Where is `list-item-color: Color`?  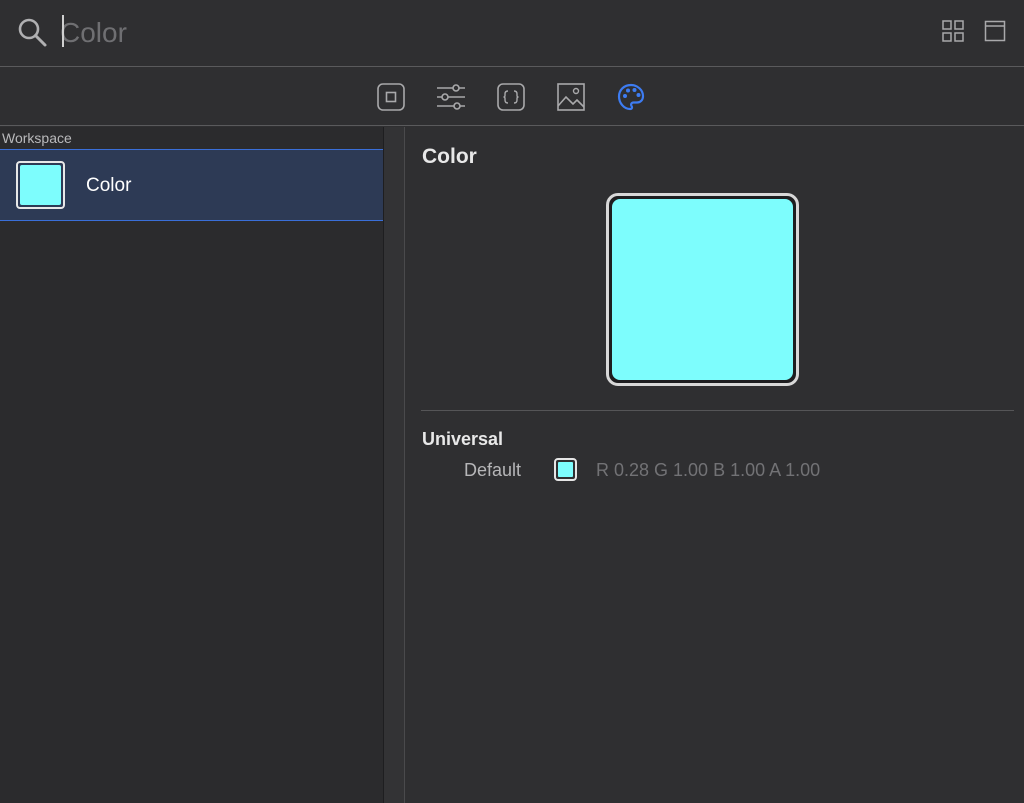 list-item-color: Color is located at coordinates (191, 185).